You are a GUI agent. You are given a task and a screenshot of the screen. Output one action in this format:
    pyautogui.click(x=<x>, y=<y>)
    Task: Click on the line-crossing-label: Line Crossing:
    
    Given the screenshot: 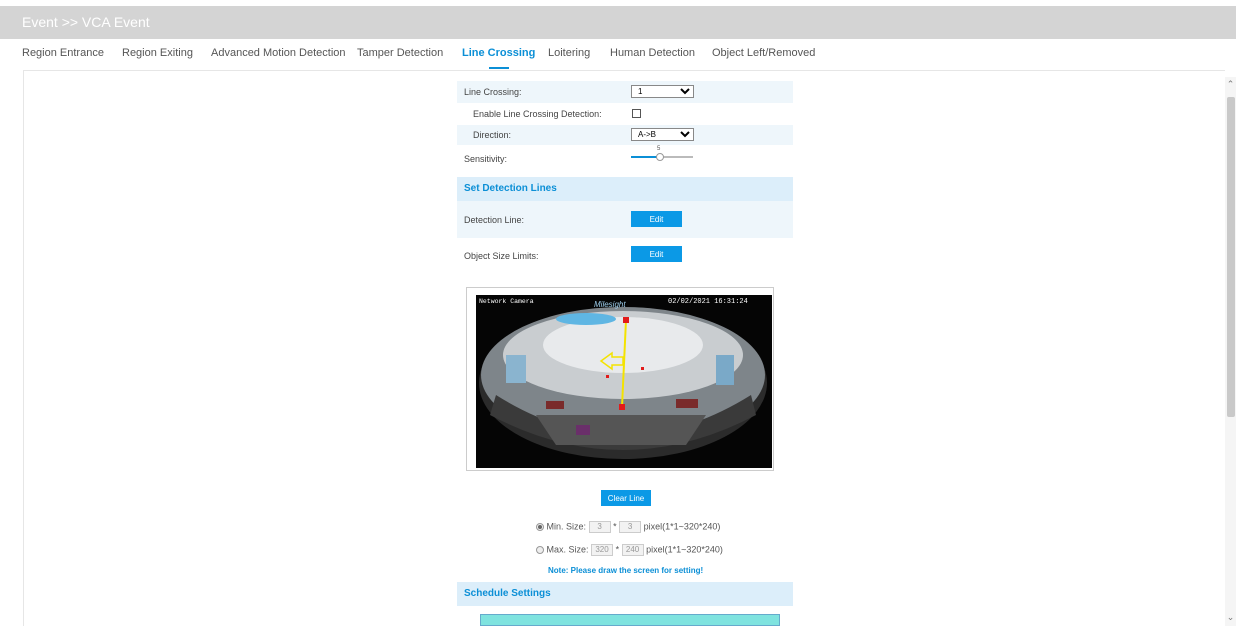 What is the action you would take?
    pyautogui.click(x=493, y=92)
    